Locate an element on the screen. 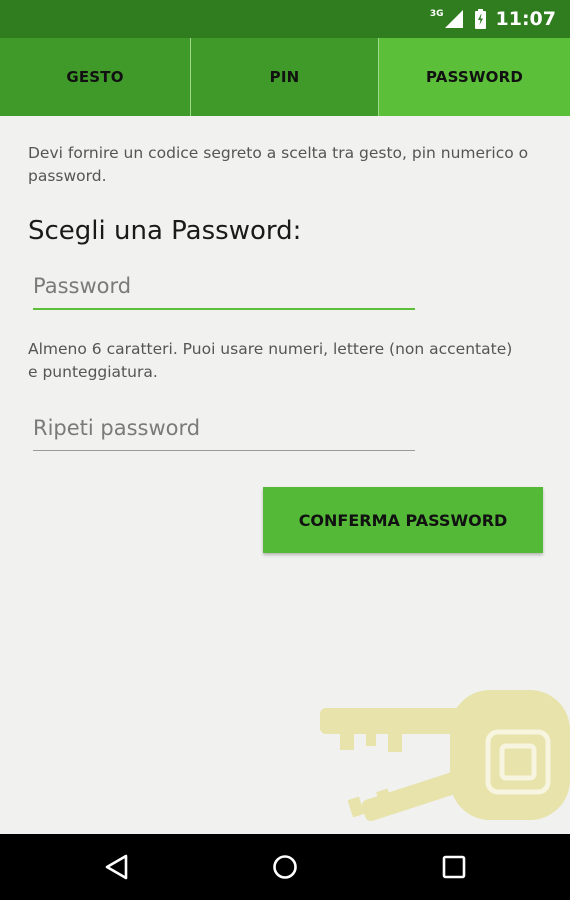 The image size is (570, 900). navigation-bar is located at coordinates (285, 867).